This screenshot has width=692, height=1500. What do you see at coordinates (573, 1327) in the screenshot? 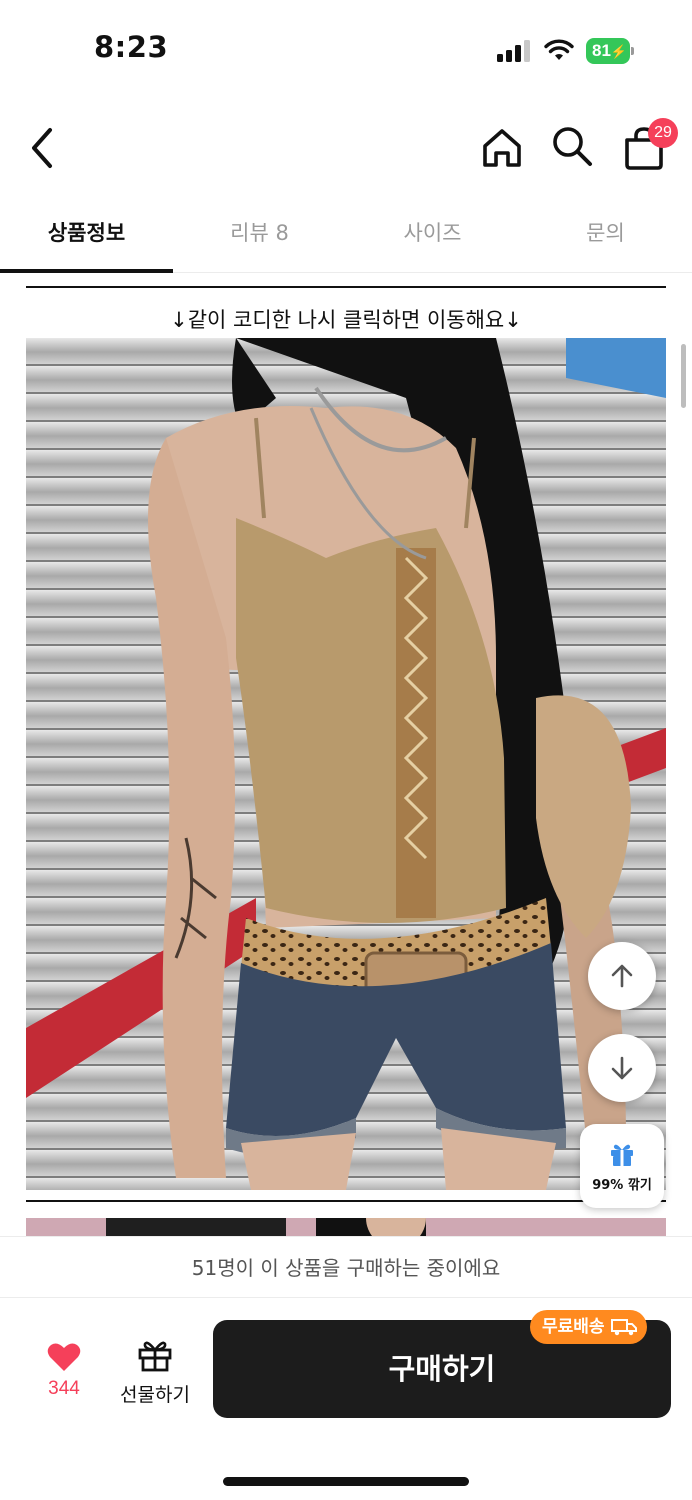
I see `free-shipping-label: 무료배송` at bounding box center [573, 1327].